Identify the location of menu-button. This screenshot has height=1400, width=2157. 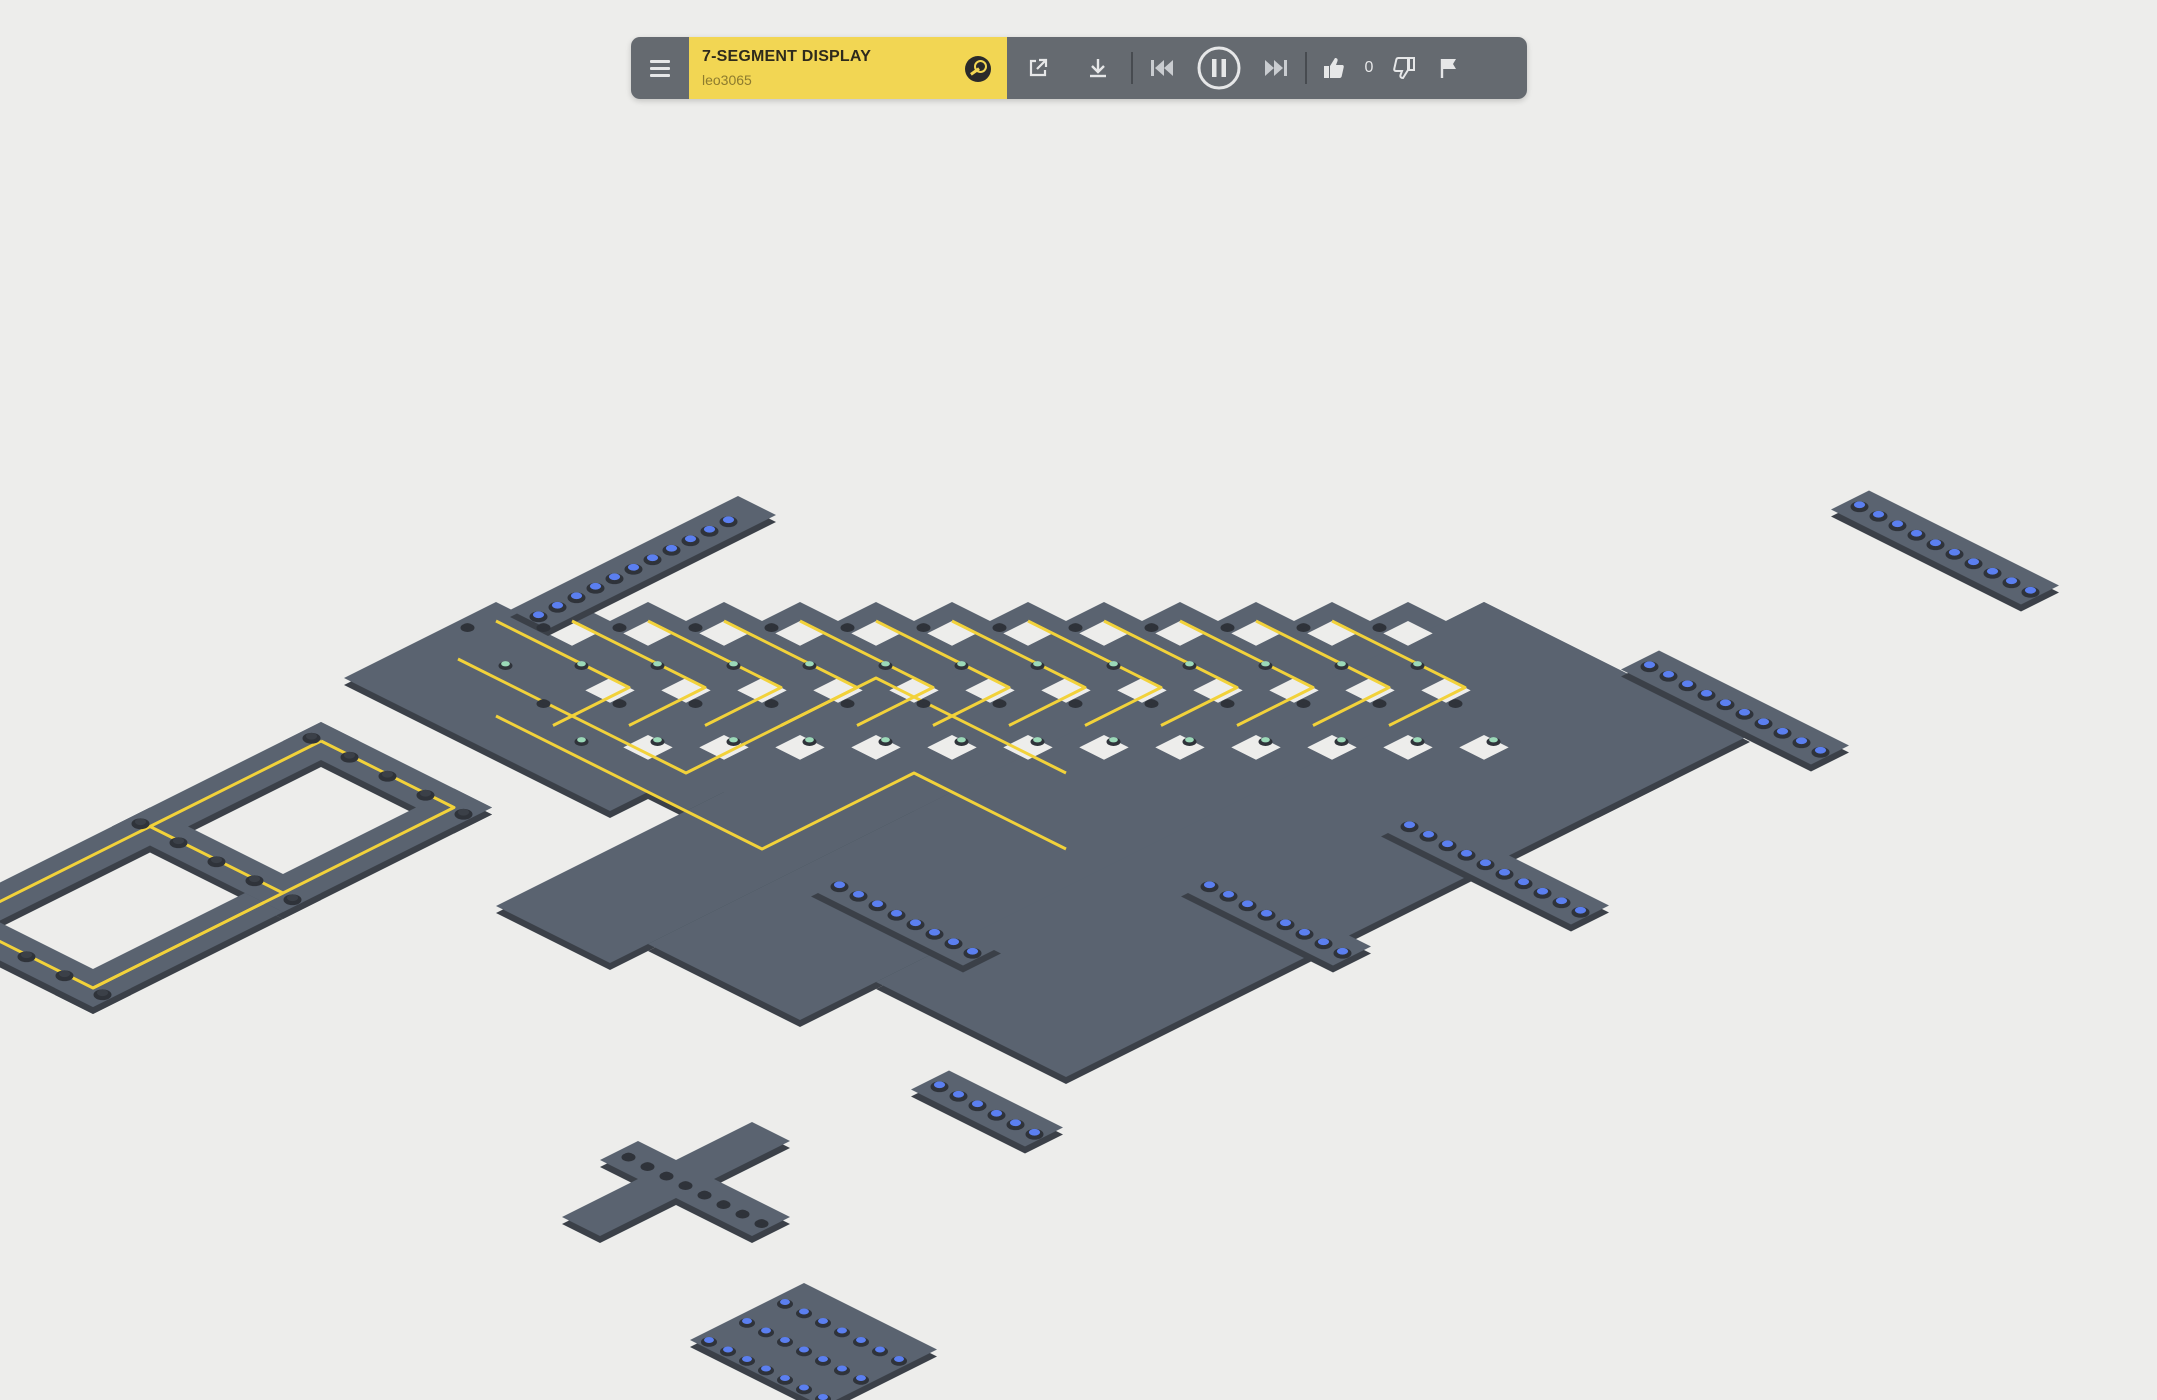
(660, 68).